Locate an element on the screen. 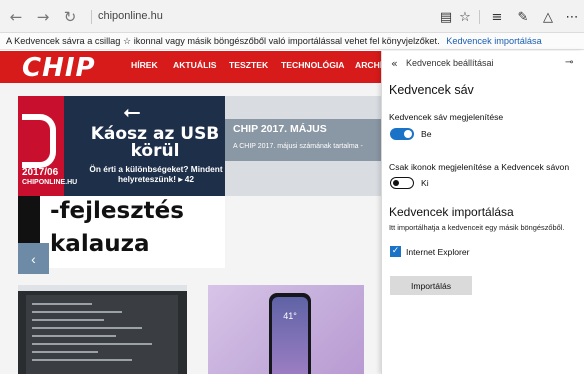  chip-logo: CHIP is located at coordinates (59, 68).